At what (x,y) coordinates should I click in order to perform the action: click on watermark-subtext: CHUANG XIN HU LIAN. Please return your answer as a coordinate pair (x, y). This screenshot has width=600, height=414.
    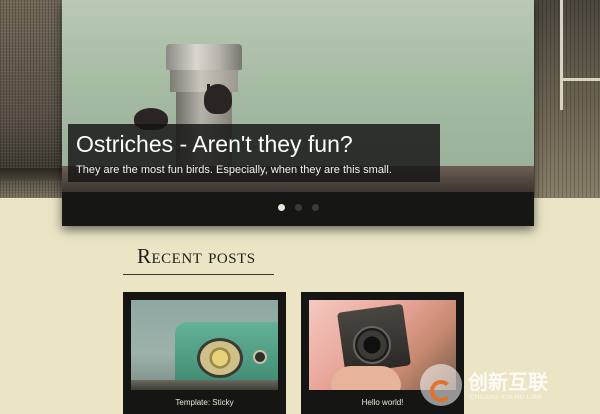
    Looking at the image, I should click on (506, 398).